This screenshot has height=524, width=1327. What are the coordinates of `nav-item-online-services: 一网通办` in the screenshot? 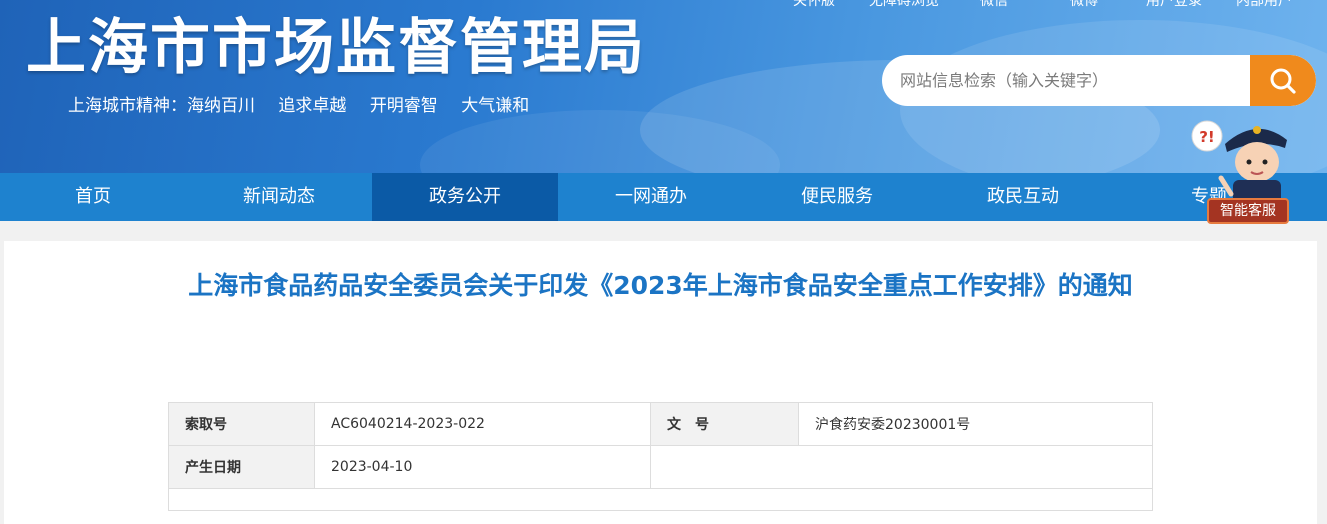 It's located at (651, 197).